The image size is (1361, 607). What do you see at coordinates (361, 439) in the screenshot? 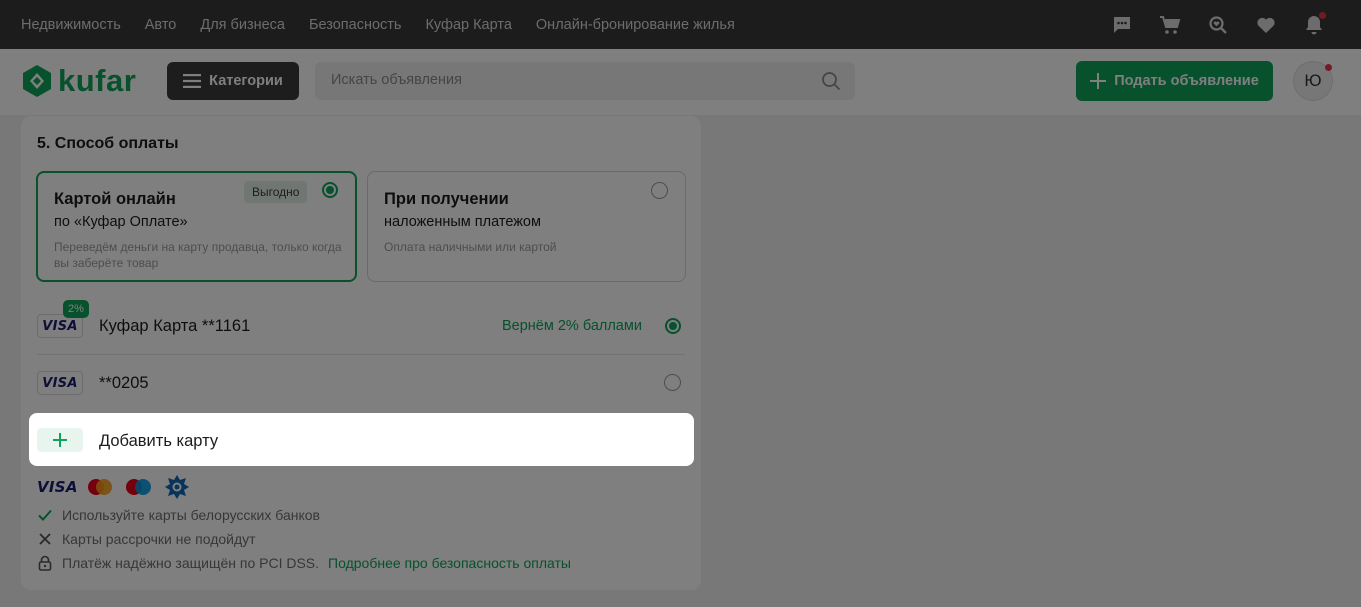
I see `add-card-button: Добавить карту` at bounding box center [361, 439].